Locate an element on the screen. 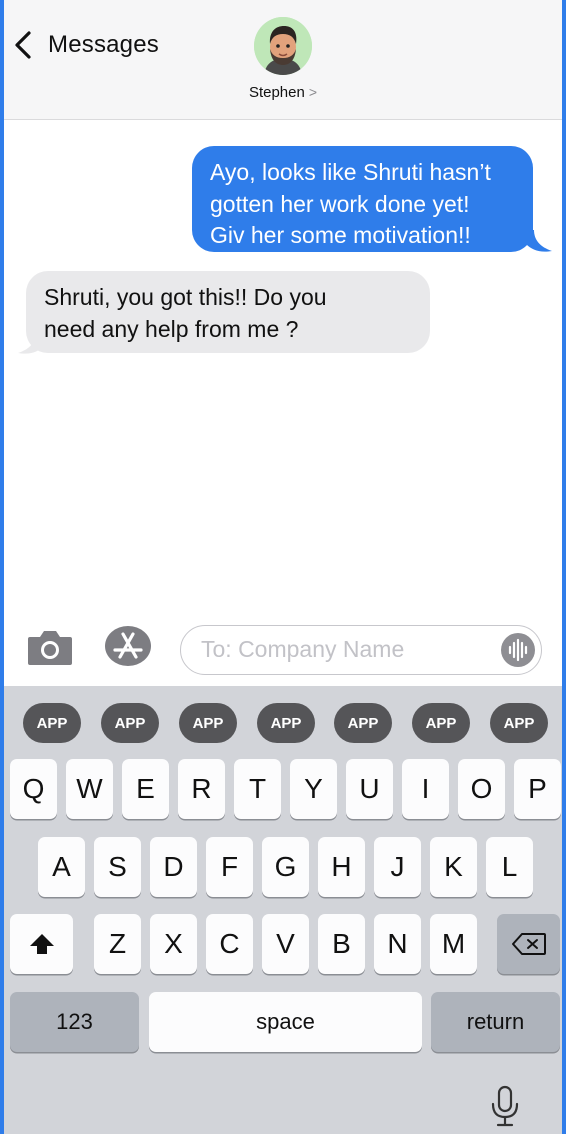 This screenshot has height=1134, width=566. key-t: T is located at coordinates (257, 789).